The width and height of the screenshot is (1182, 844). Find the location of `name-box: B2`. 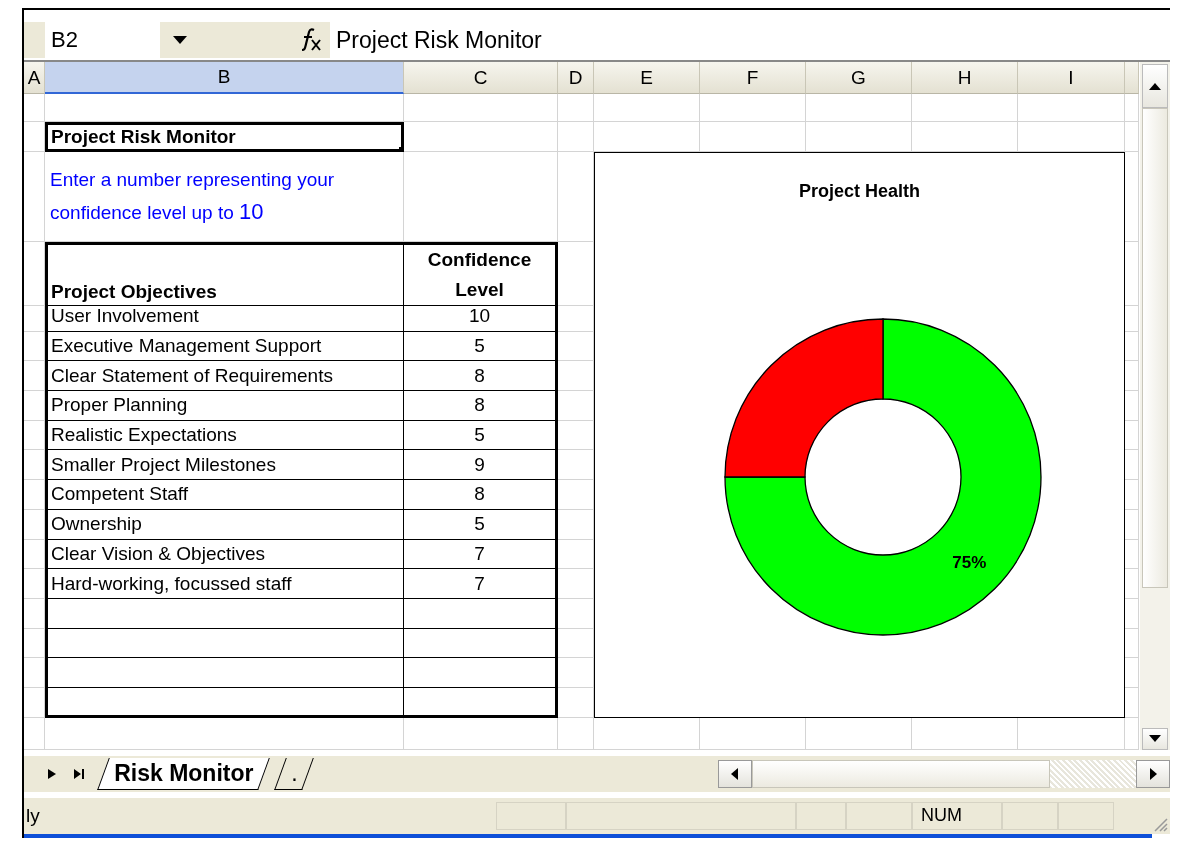

name-box: B2 is located at coordinates (102, 40).